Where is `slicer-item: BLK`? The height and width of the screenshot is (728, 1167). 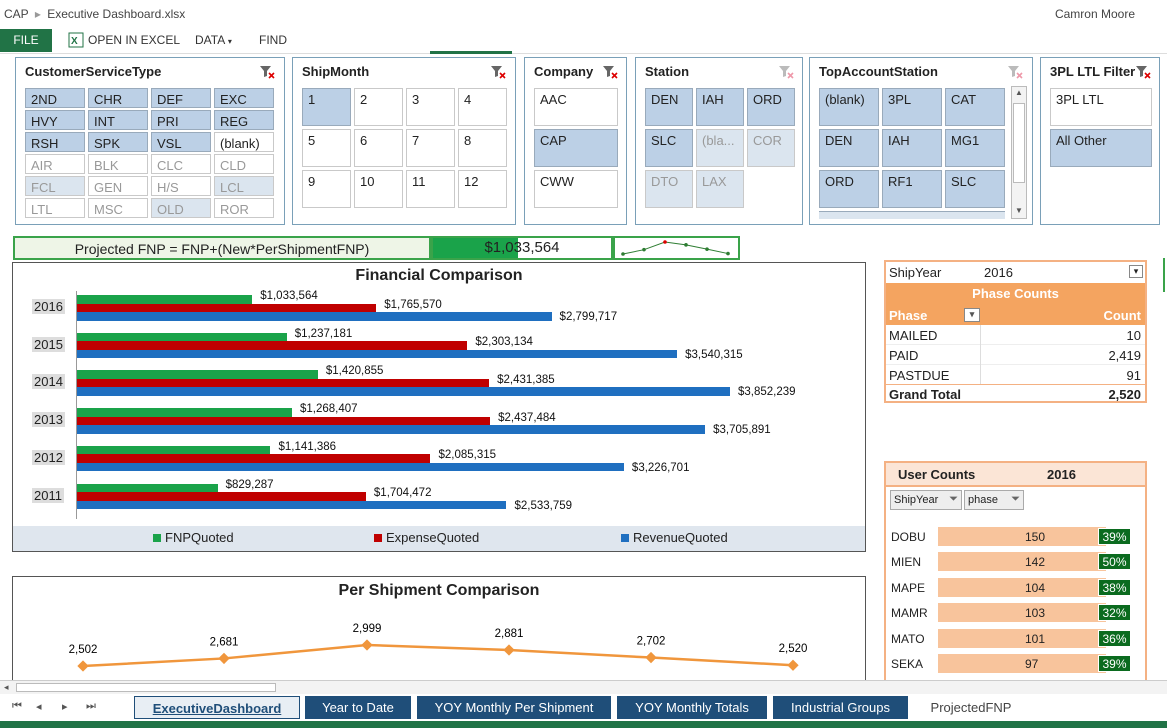
slicer-item: BLK is located at coordinates (118, 164).